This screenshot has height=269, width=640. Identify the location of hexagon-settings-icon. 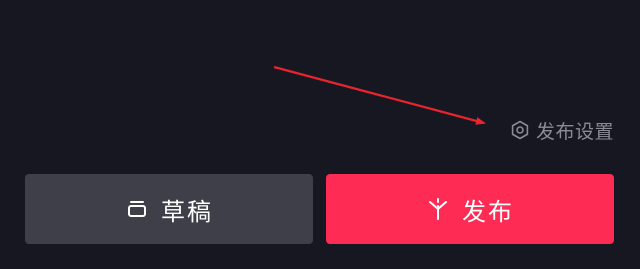
(520, 130).